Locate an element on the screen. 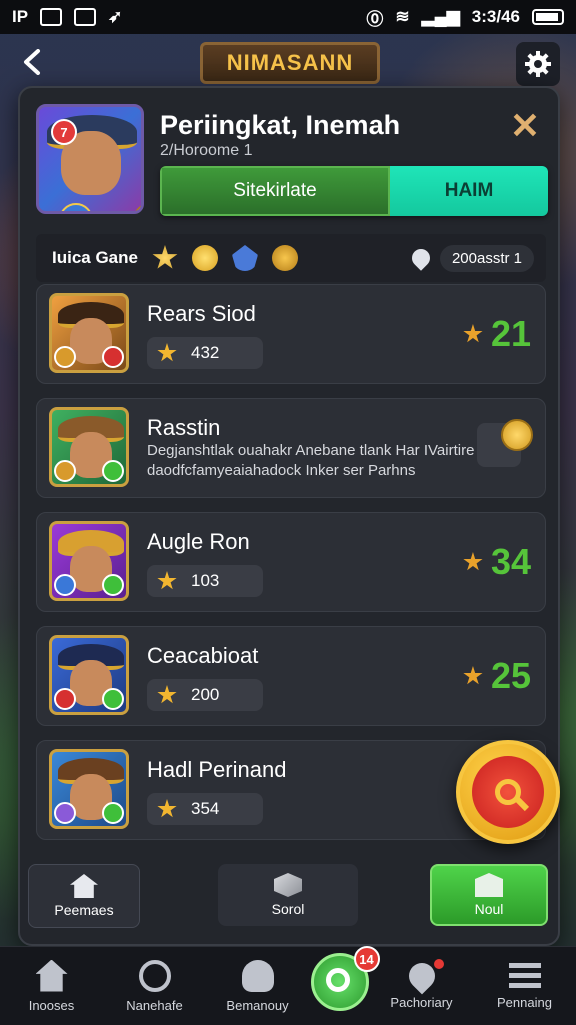  action-button-mail: Noul is located at coordinates (489, 895).